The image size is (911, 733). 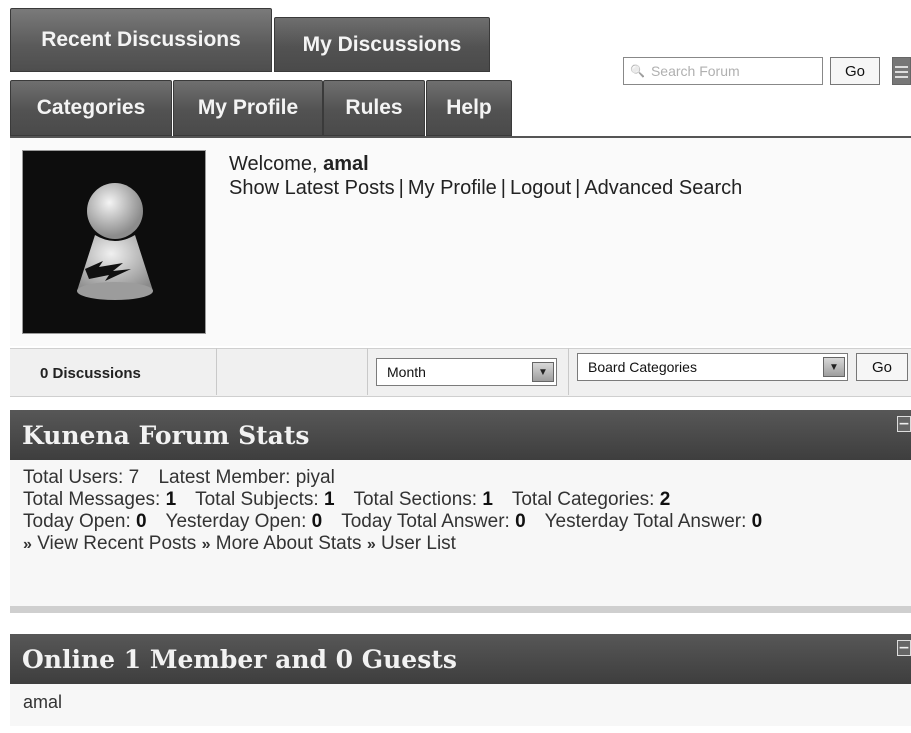 I want to click on tab-categories: Categories, so click(x=91, y=108).